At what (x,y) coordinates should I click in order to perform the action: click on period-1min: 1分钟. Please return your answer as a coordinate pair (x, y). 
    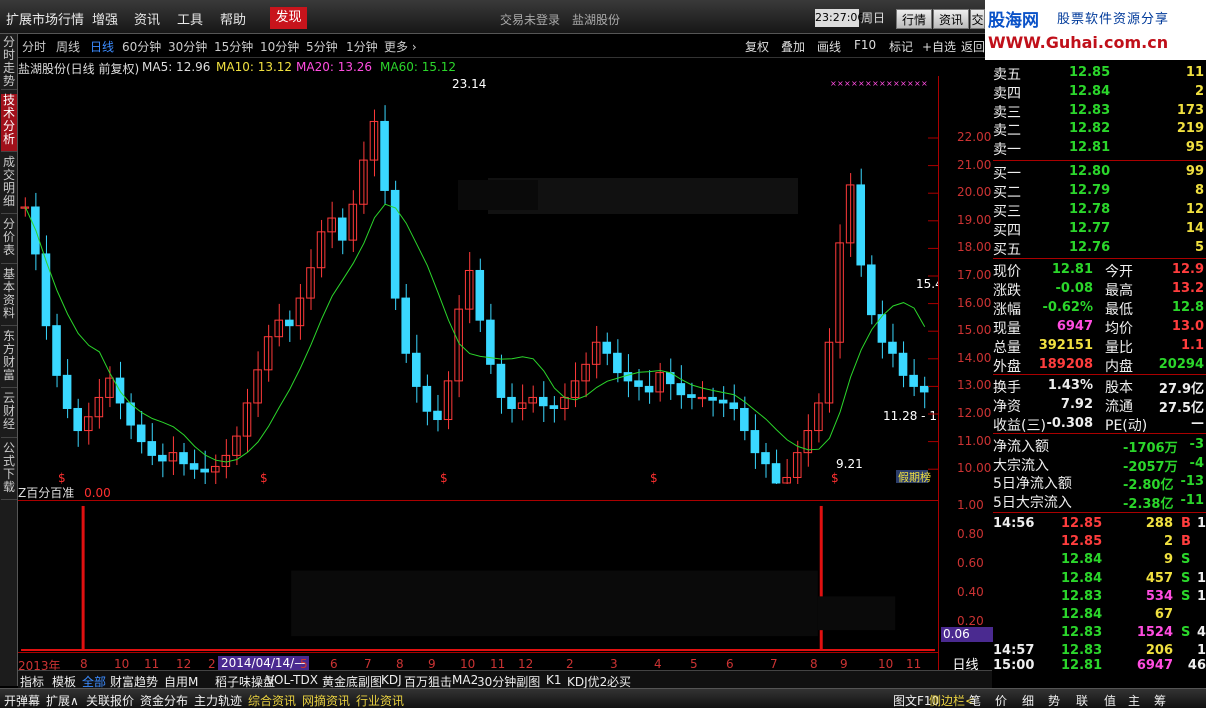
    Looking at the image, I should click on (362, 46).